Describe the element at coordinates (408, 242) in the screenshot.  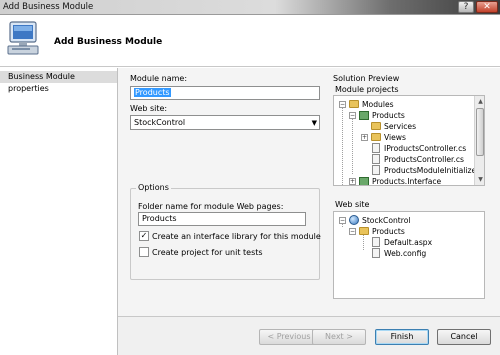
I see `tree-node-label: Default.aspx` at that location.